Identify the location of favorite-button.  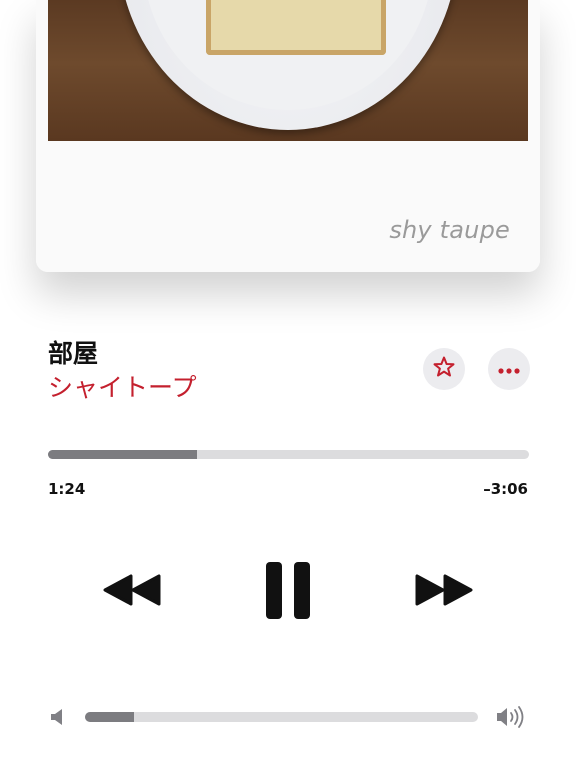
(444, 369).